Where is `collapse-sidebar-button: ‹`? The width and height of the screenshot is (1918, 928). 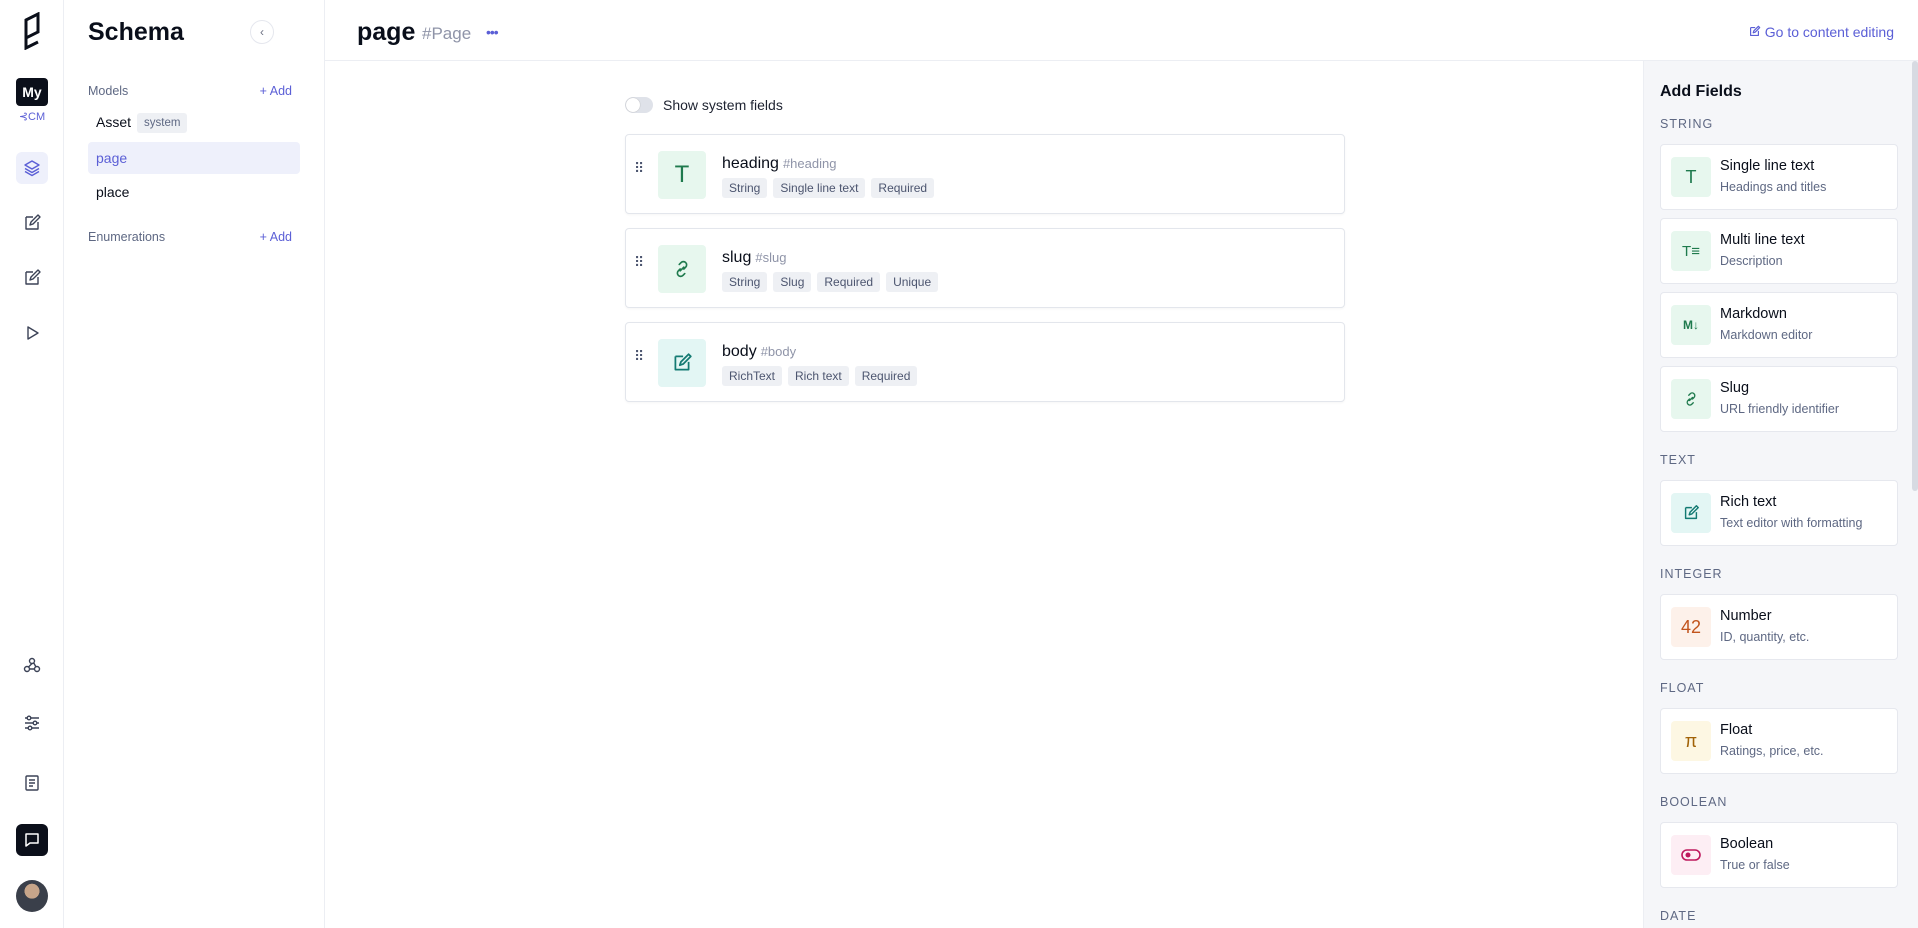 collapse-sidebar-button: ‹ is located at coordinates (262, 32).